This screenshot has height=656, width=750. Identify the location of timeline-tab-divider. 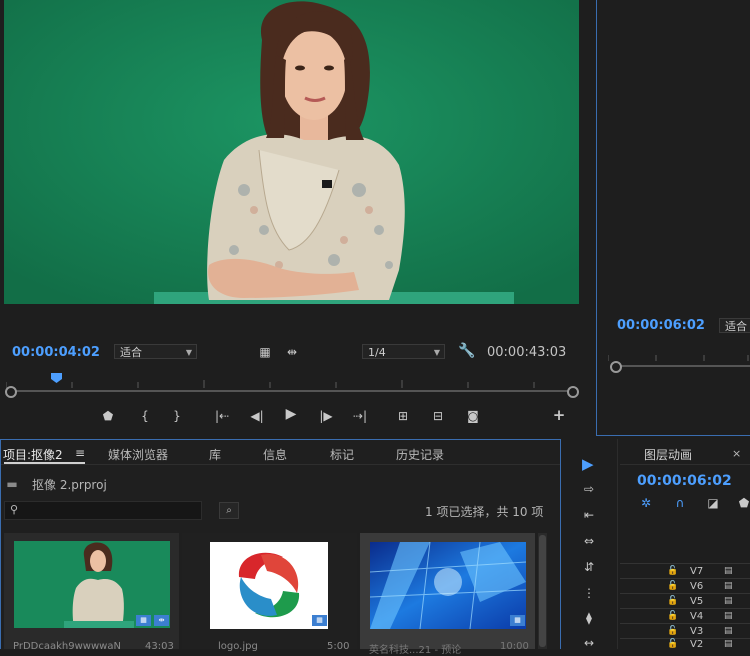
(685, 464).